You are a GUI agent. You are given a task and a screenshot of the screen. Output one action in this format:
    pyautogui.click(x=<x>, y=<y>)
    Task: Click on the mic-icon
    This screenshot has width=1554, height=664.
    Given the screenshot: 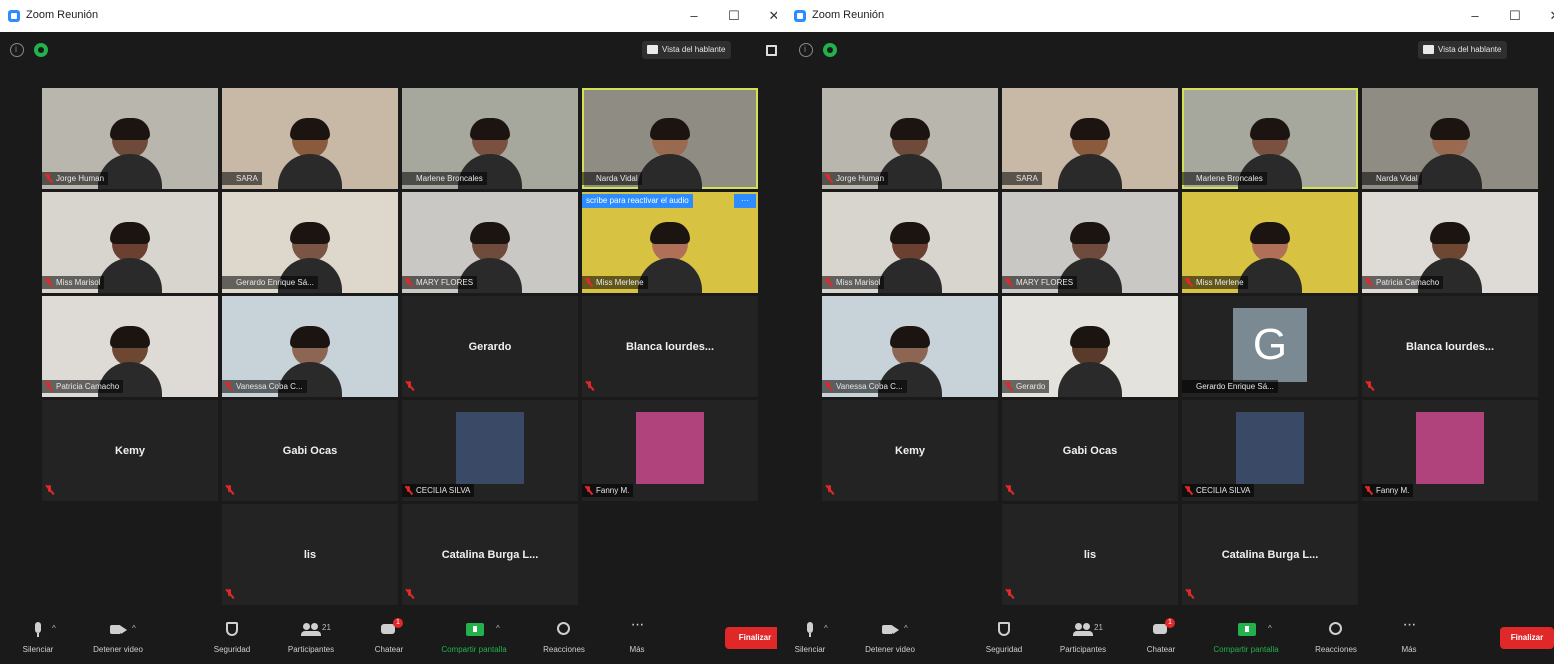 What is the action you would take?
    pyautogui.click(x=38, y=629)
    